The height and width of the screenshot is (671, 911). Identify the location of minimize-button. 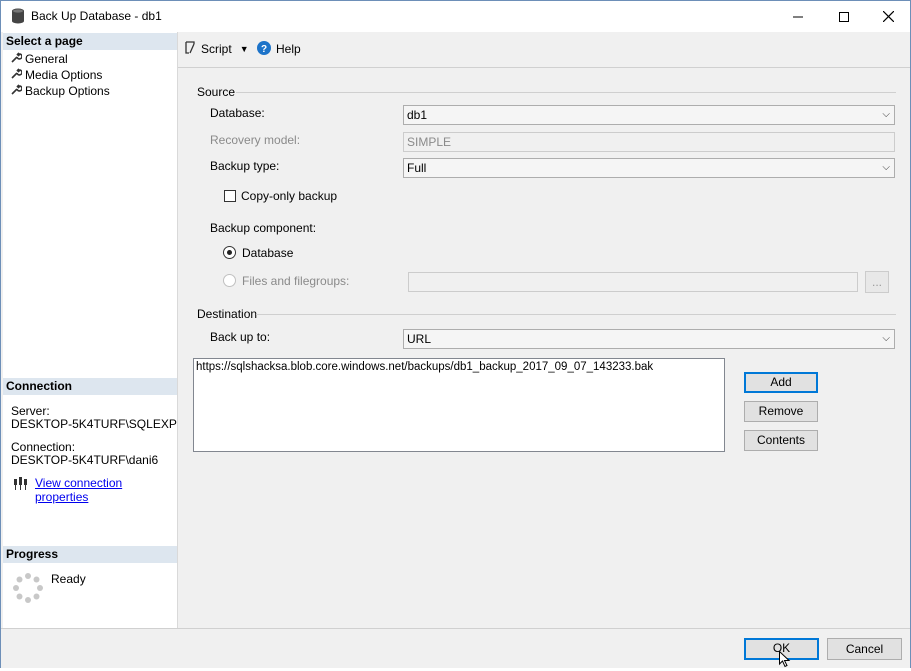
(798, 16).